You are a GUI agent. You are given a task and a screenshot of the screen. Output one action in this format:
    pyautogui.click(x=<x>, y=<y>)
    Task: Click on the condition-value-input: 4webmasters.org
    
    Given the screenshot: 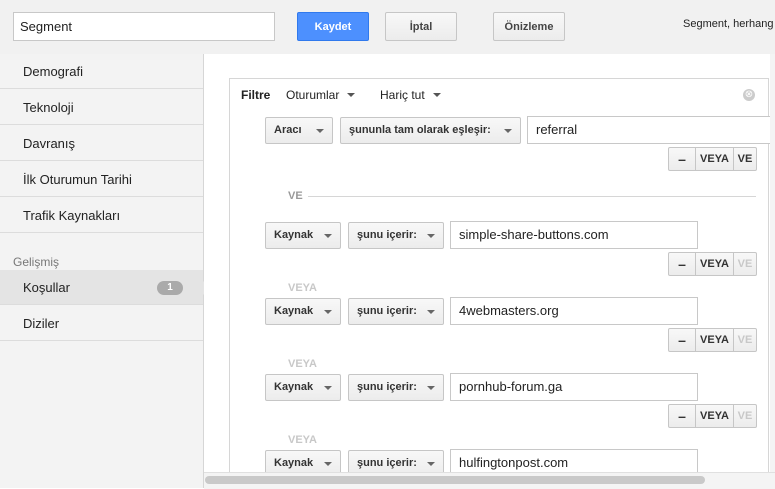 What is the action you would take?
    pyautogui.click(x=574, y=311)
    